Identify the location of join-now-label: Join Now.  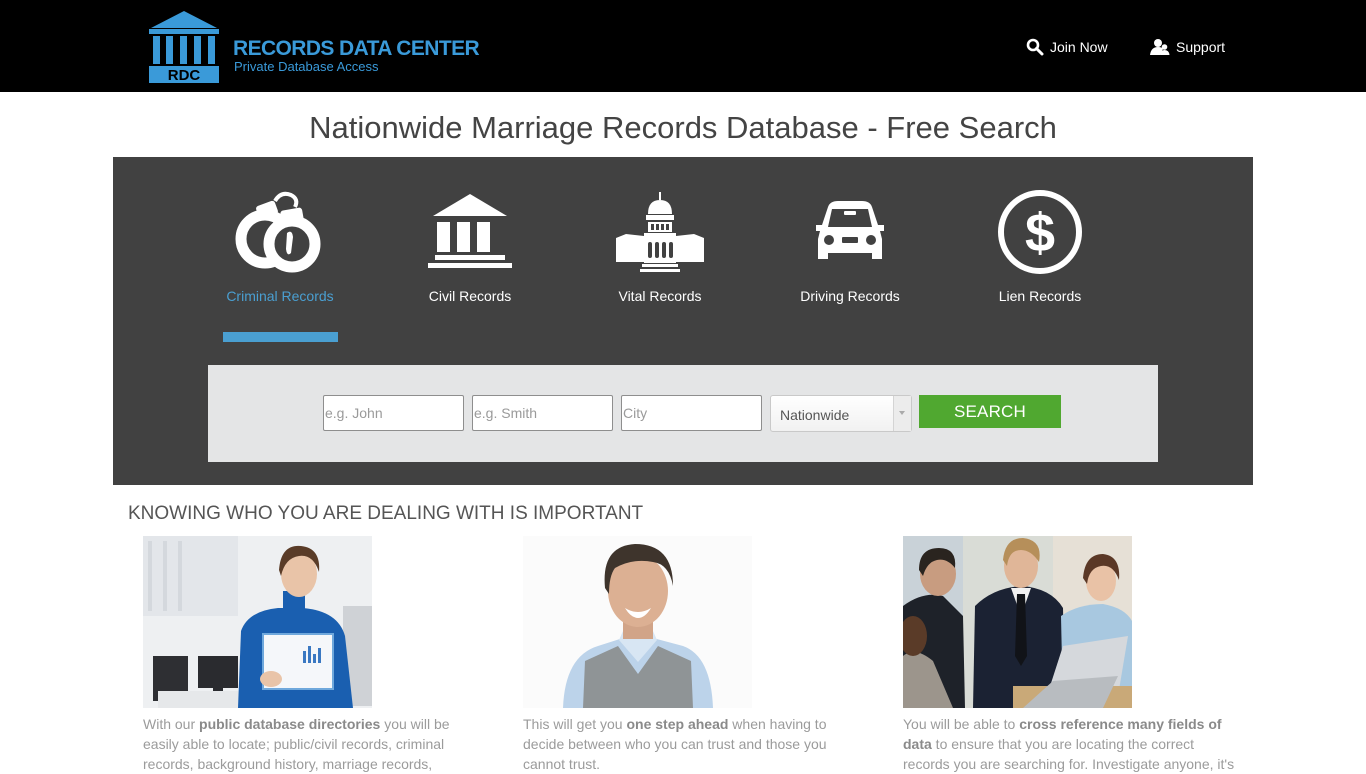
(1079, 47).